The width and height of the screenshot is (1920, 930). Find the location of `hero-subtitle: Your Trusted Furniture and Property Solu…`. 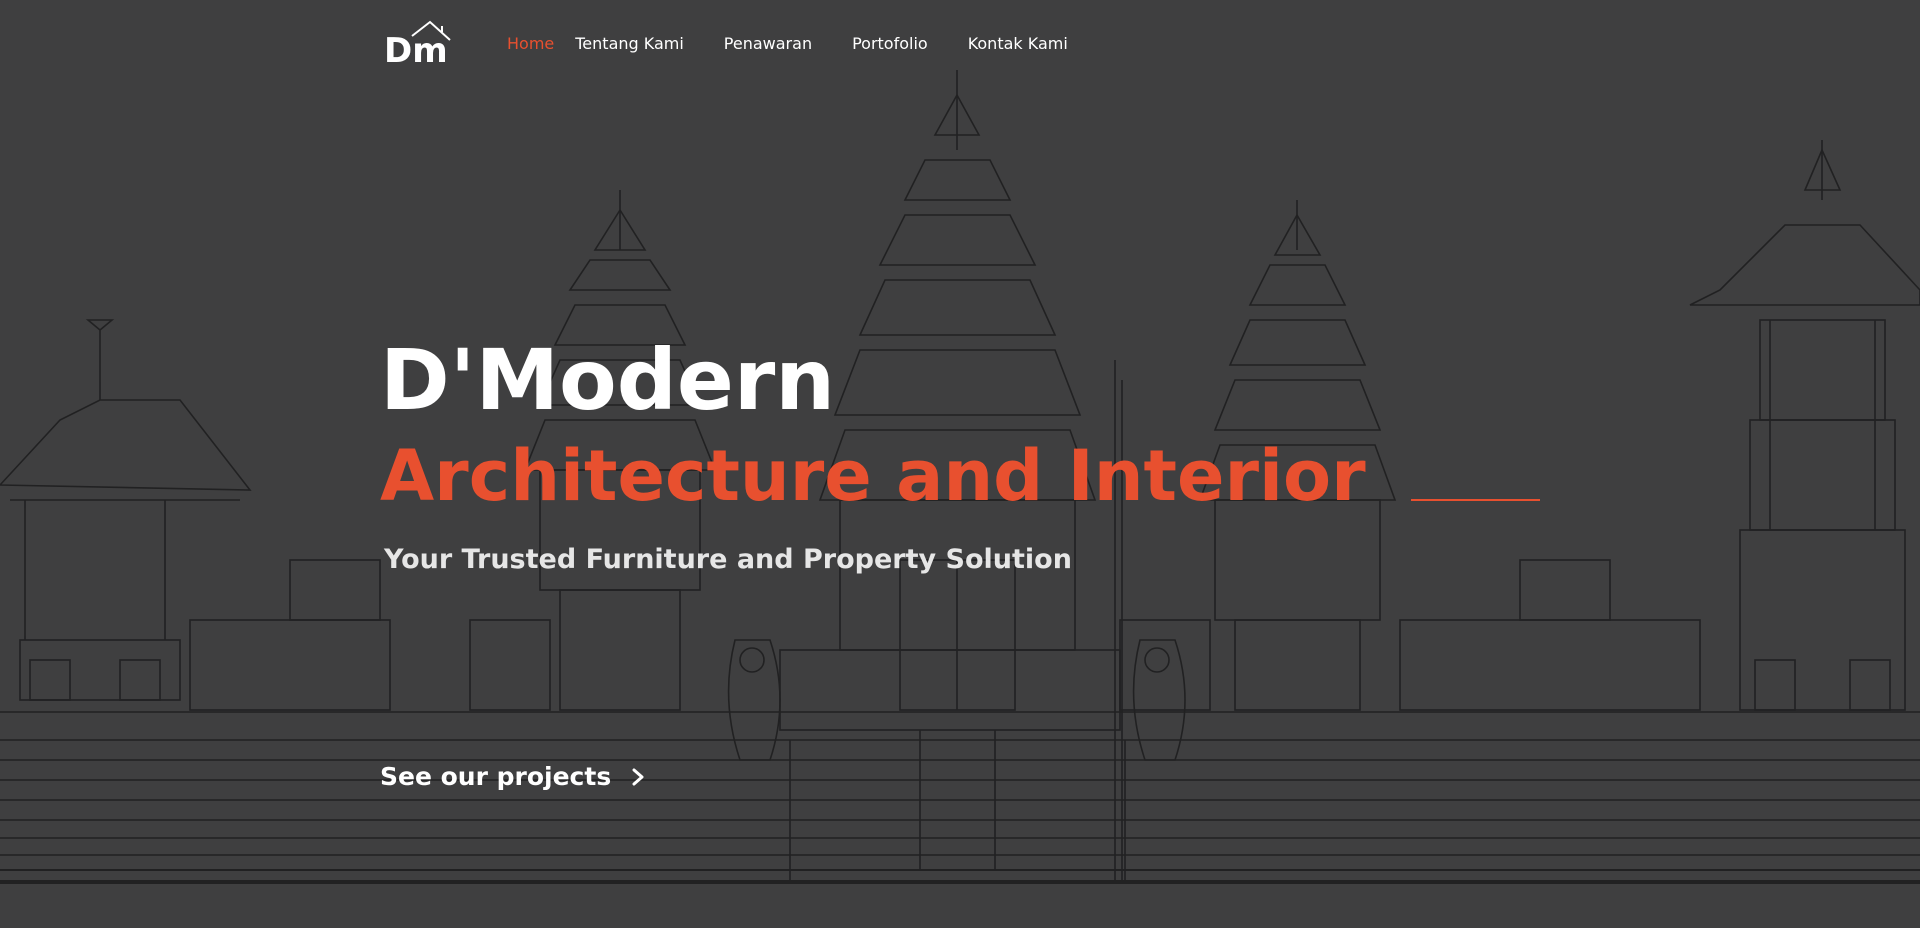

hero-subtitle: Your Trusted Furniture and Property Solu… is located at coordinates (728, 559).